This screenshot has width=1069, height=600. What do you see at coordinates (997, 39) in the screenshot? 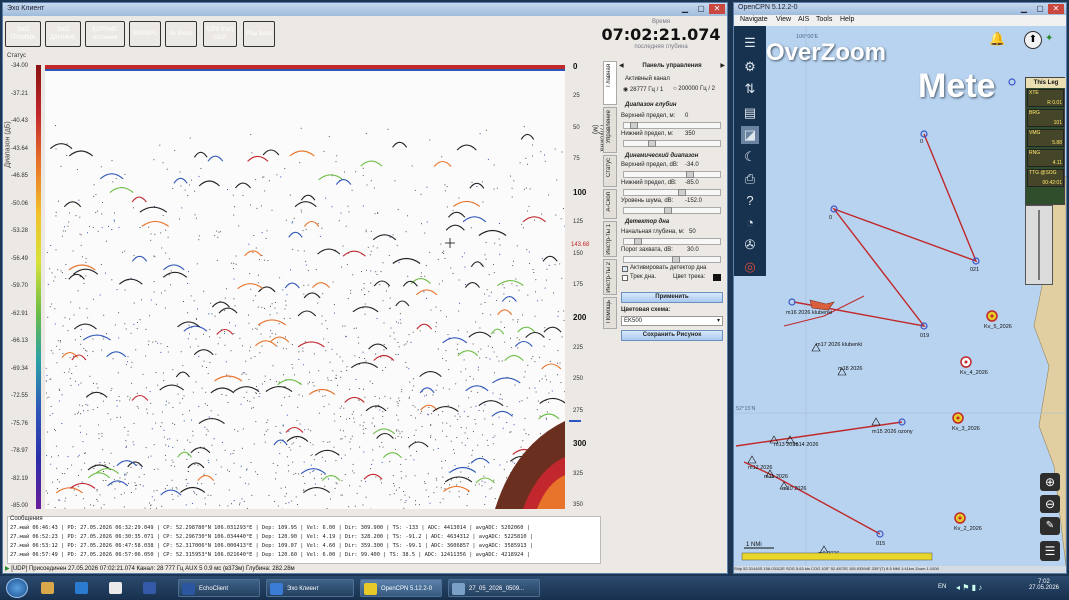
I see `alarm-bell-icon: 🔔` at bounding box center [997, 39].